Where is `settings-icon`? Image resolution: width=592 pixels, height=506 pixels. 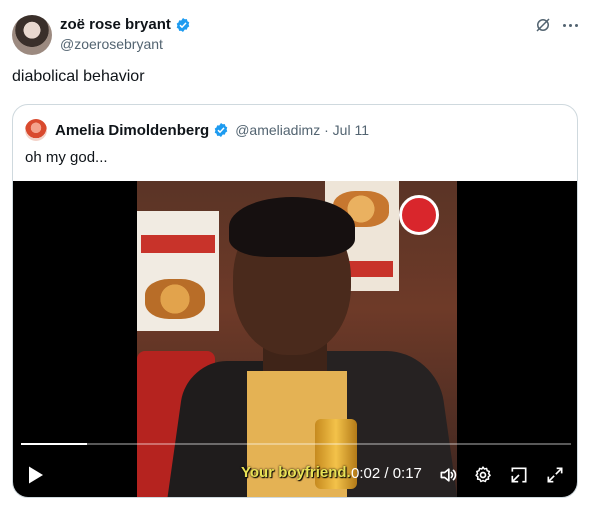
settings-icon is located at coordinates (483, 475).